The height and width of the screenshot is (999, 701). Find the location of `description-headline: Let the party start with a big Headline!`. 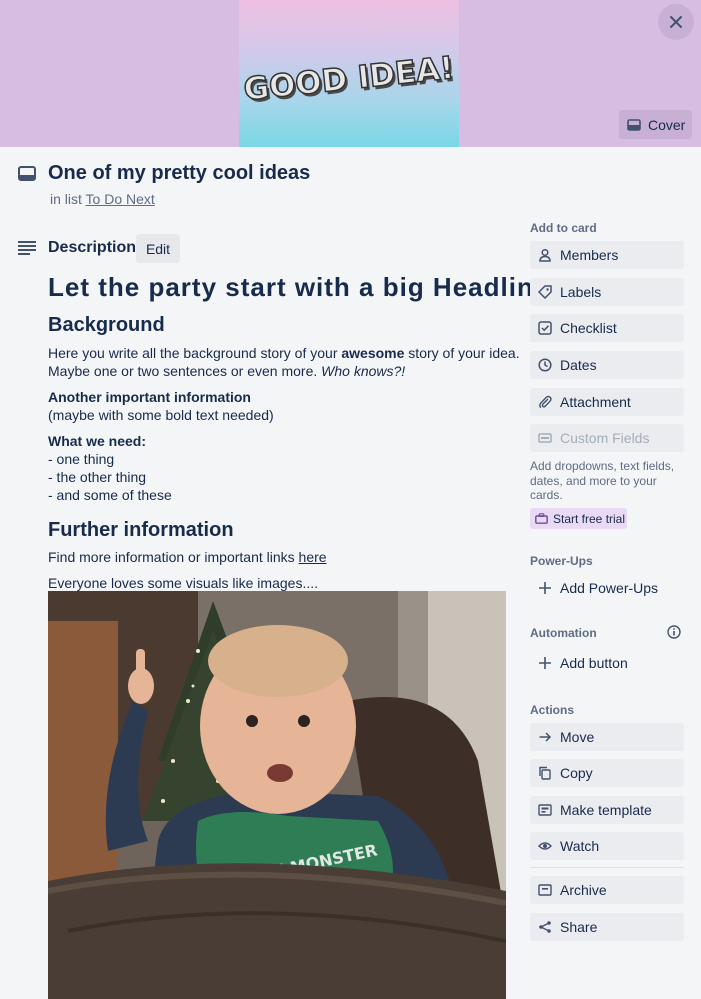

description-headline: Let the party start with a big Headline! is located at coordinates (303, 287).